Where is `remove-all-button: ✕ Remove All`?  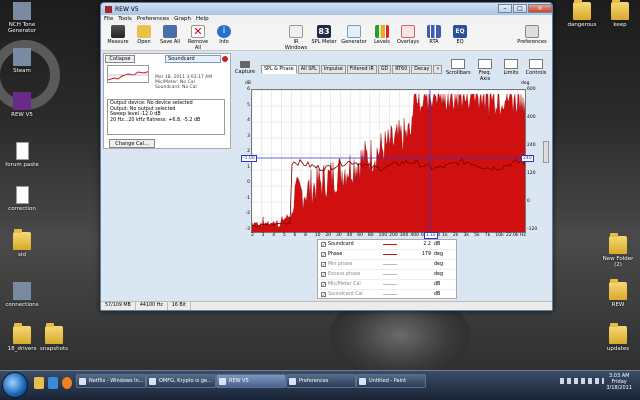 remove-all-button: ✕ Remove All is located at coordinates (198, 38).